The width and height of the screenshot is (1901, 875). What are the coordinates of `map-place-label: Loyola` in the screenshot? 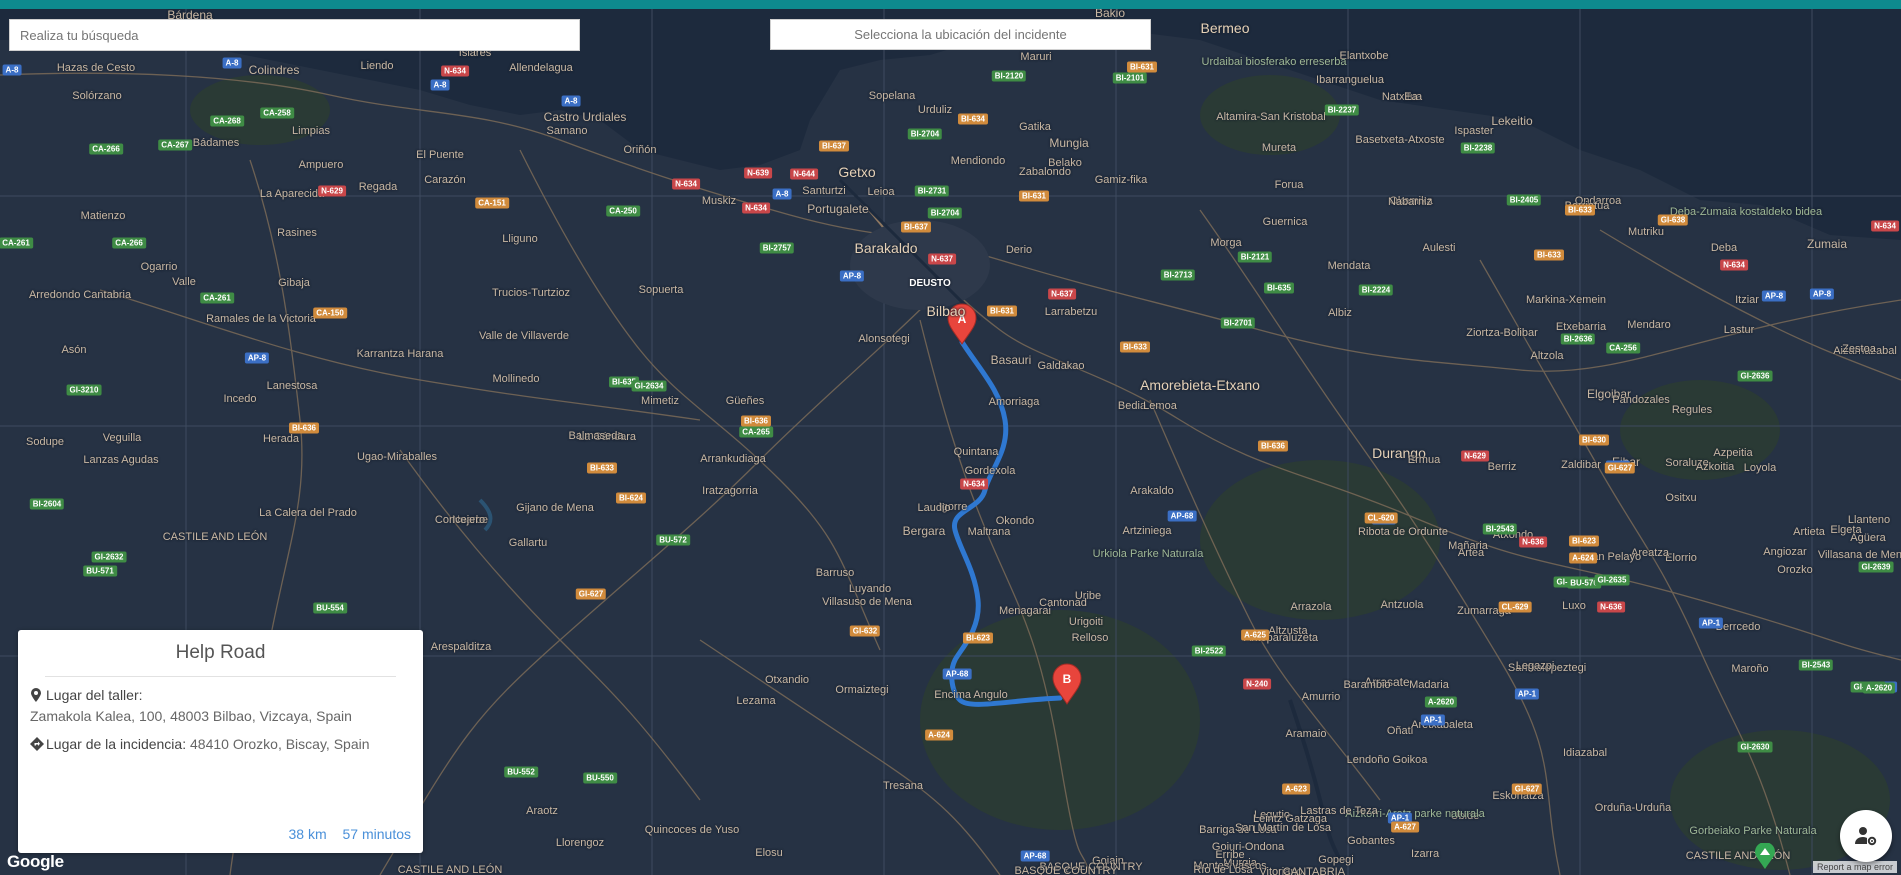 It's located at (1760, 468).